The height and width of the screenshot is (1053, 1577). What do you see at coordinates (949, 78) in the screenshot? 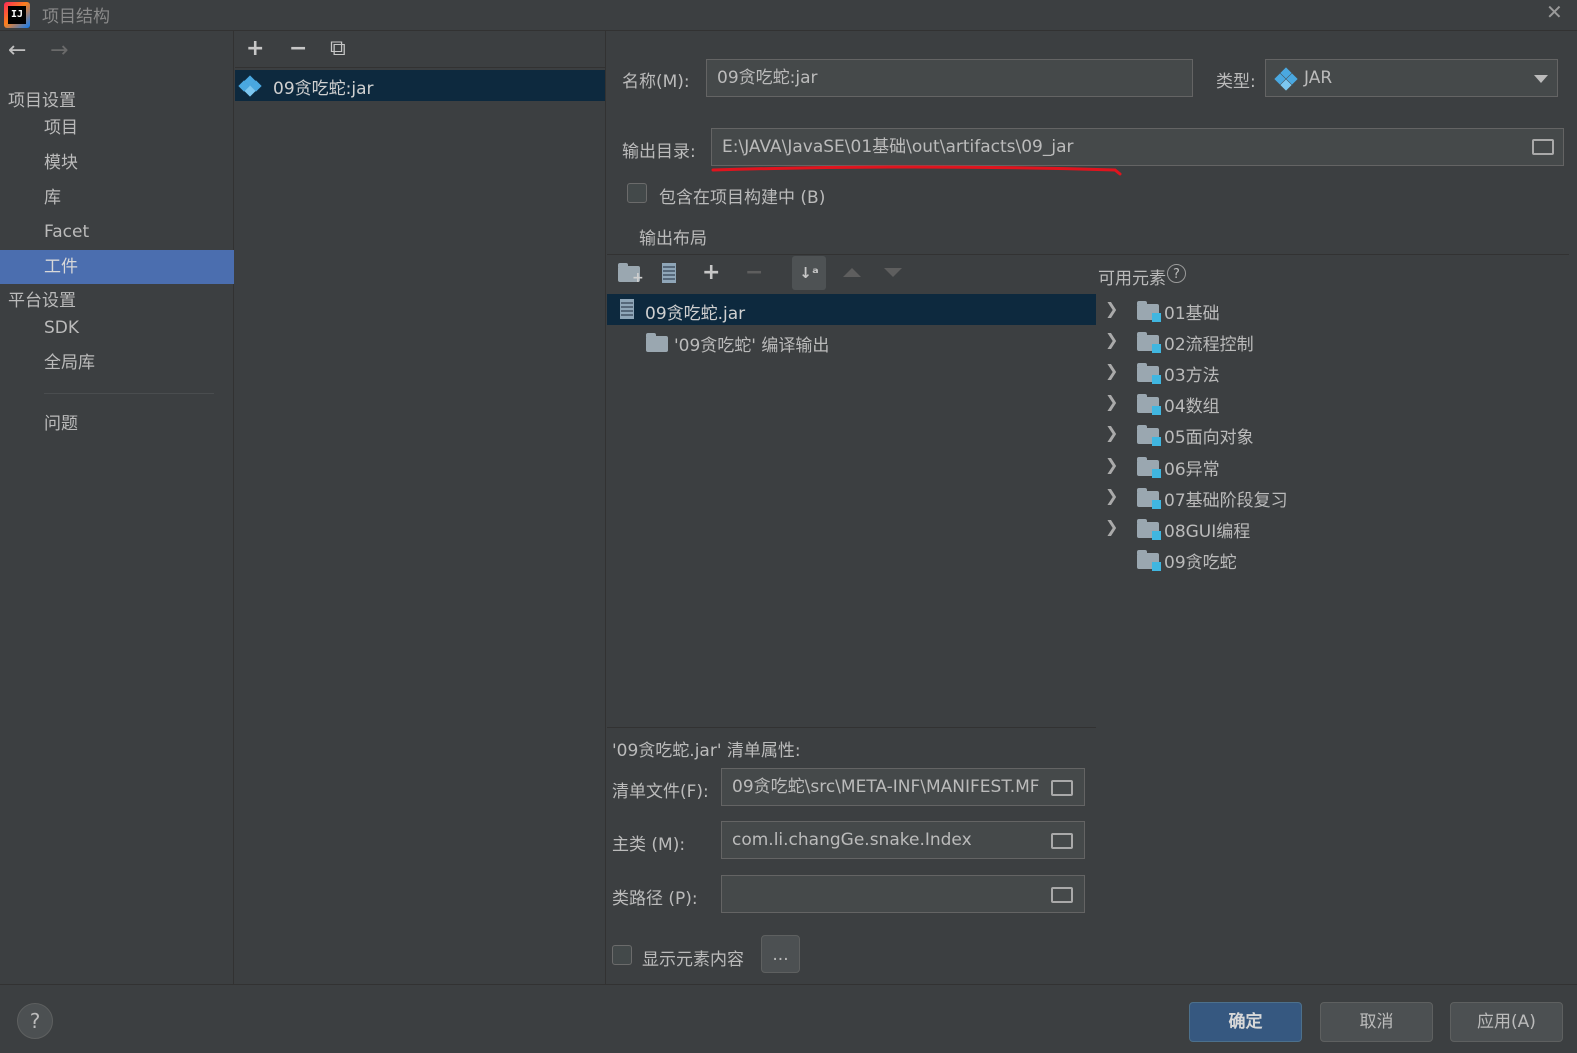
I see `name-input: 09贪吃蛇:jar` at bounding box center [949, 78].